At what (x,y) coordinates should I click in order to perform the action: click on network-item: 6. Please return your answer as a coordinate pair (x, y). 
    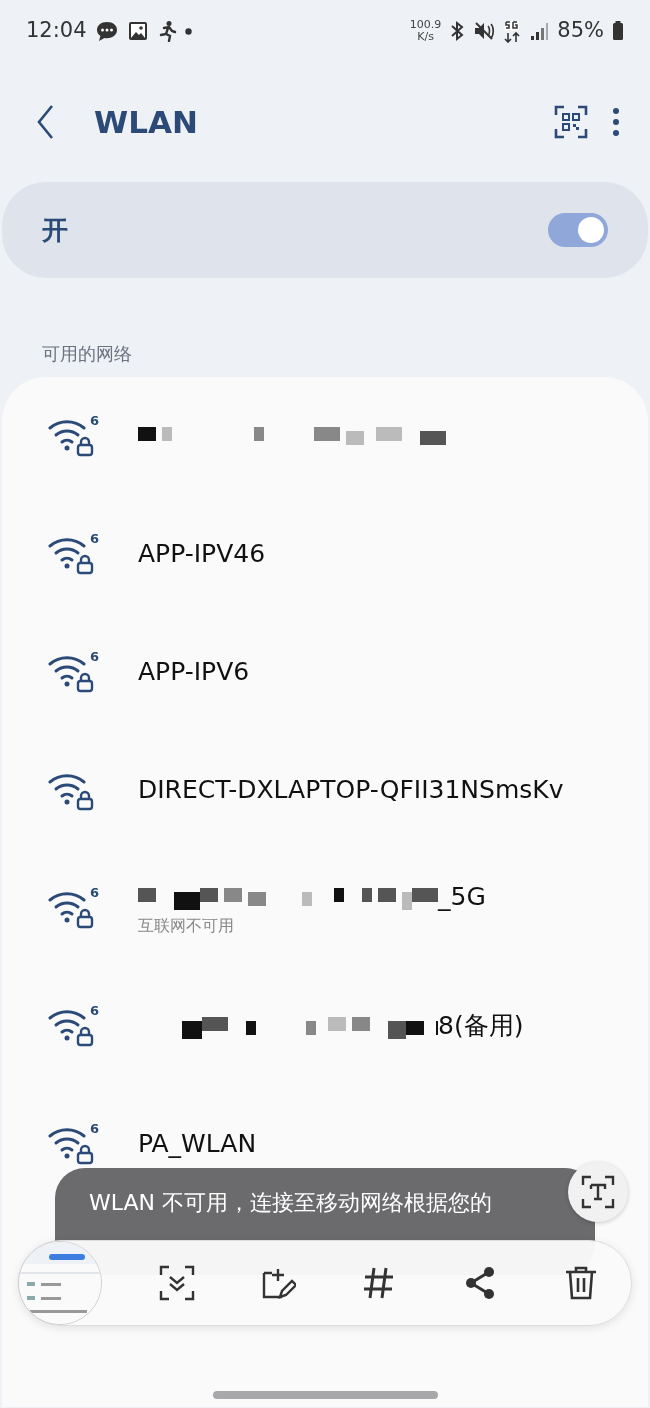
    Looking at the image, I should click on (325, 436).